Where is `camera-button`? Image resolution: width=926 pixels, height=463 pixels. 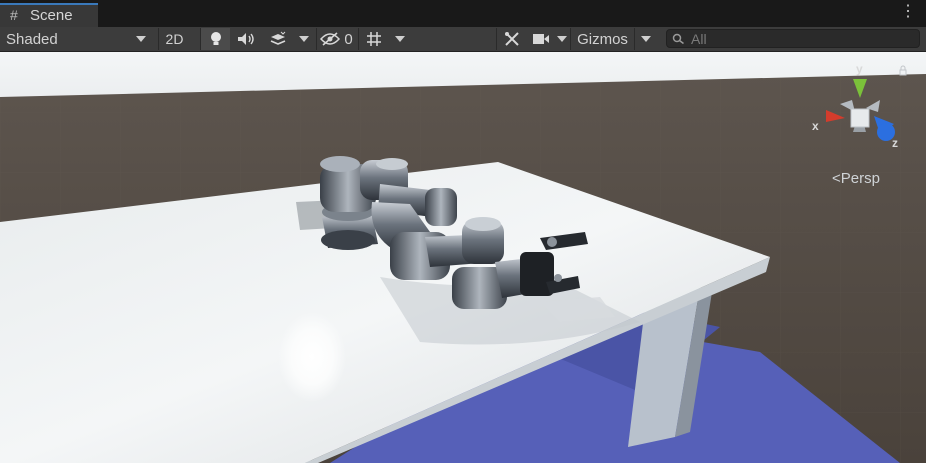 camera-button is located at coordinates (541, 39).